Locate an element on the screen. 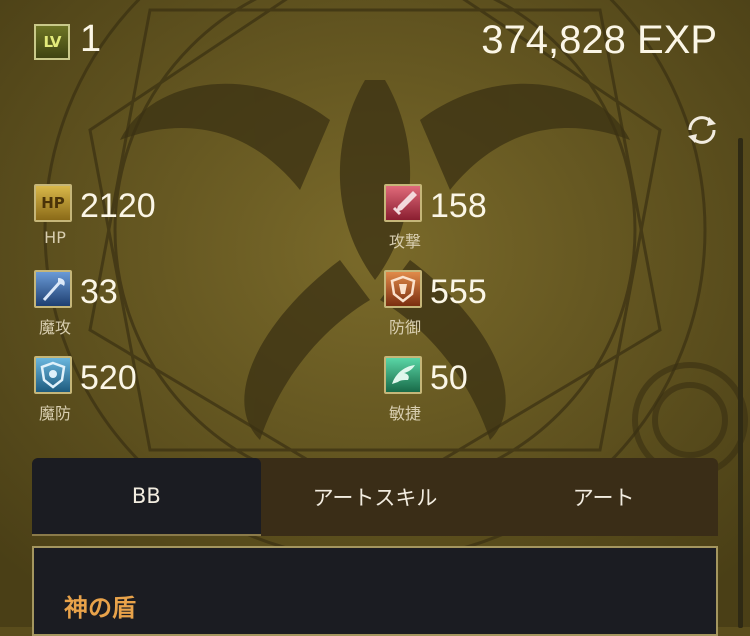 Image resolution: width=750 pixels, height=636 pixels. hp-icon: HP is located at coordinates (53, 203).